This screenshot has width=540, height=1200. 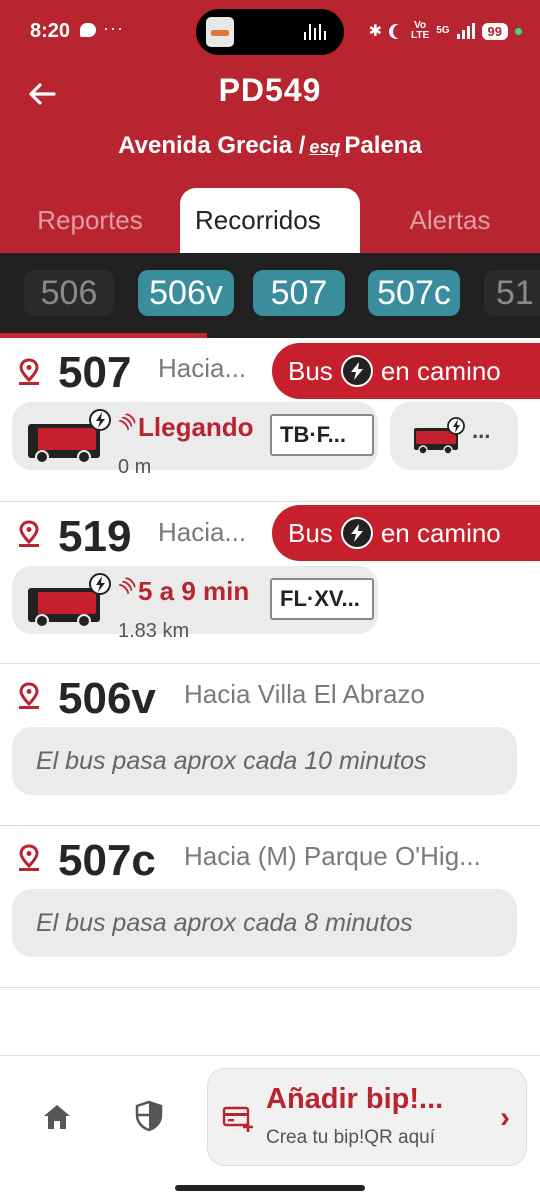 What do you see at coordinates (420, 30) in the screenshot?
I see `volte-indicator: Vo LTE` at bounding box center [420, 30].